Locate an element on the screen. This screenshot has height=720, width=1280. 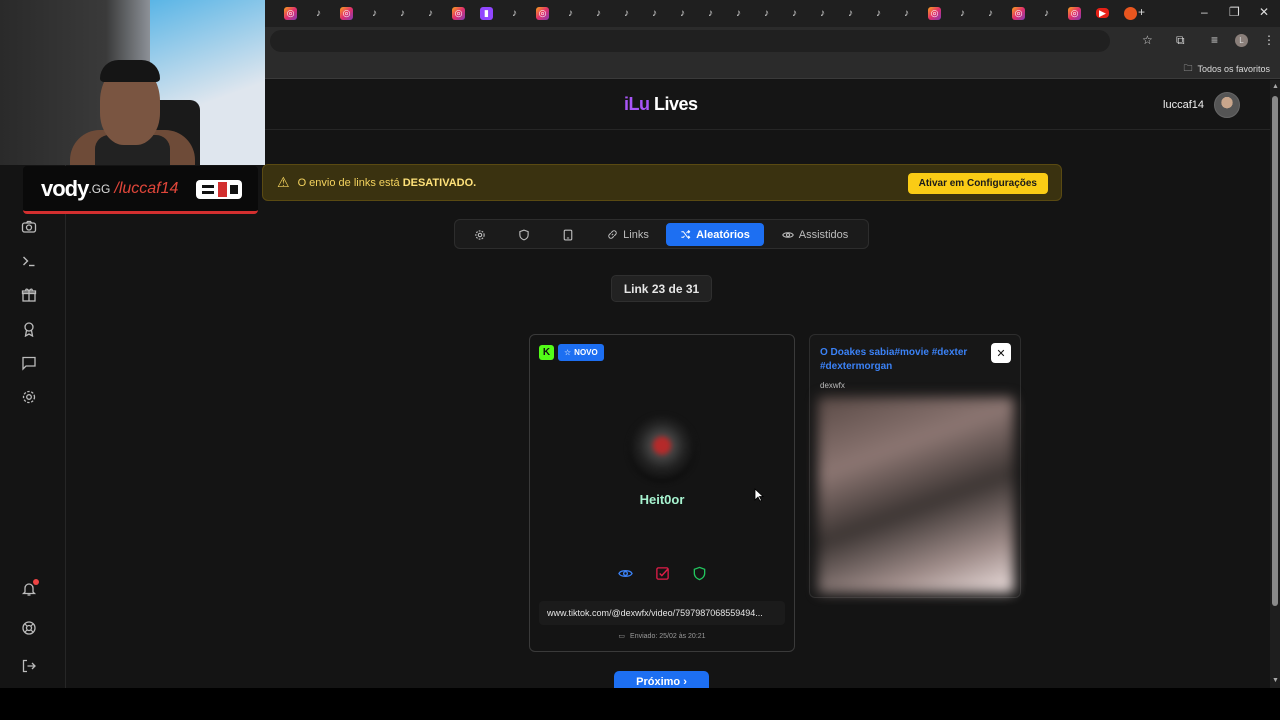
tab-moderation is located at coordinates (524, 234).